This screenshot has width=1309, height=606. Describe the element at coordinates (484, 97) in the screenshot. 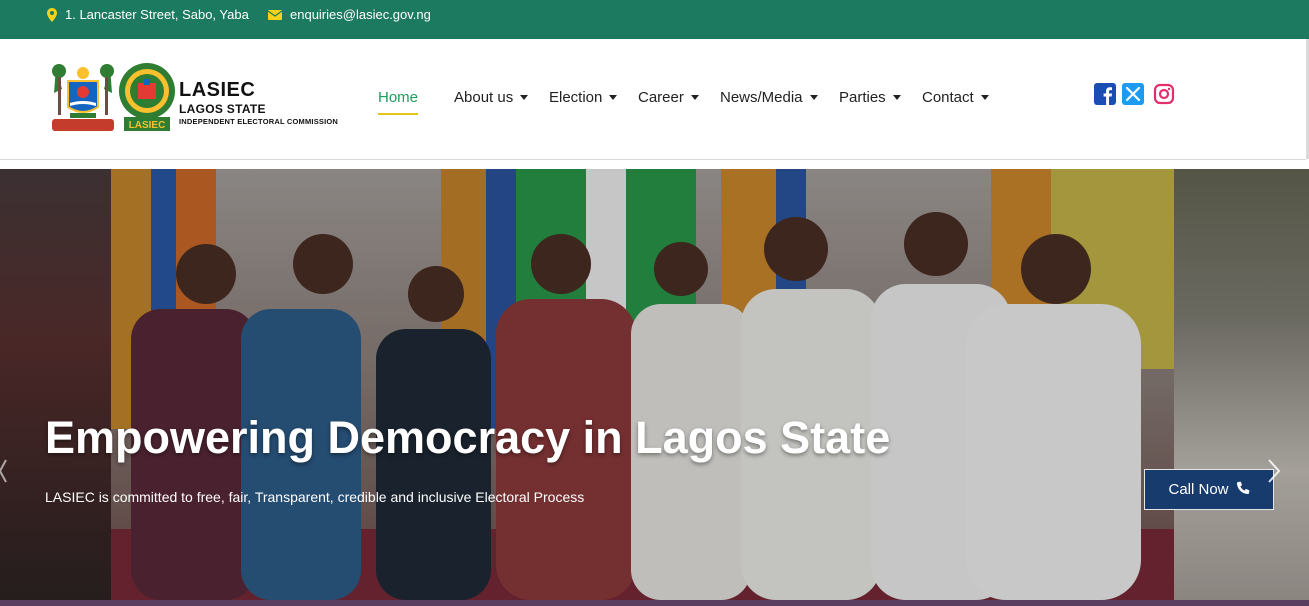

I see `nav-about-label: About us` at that location.